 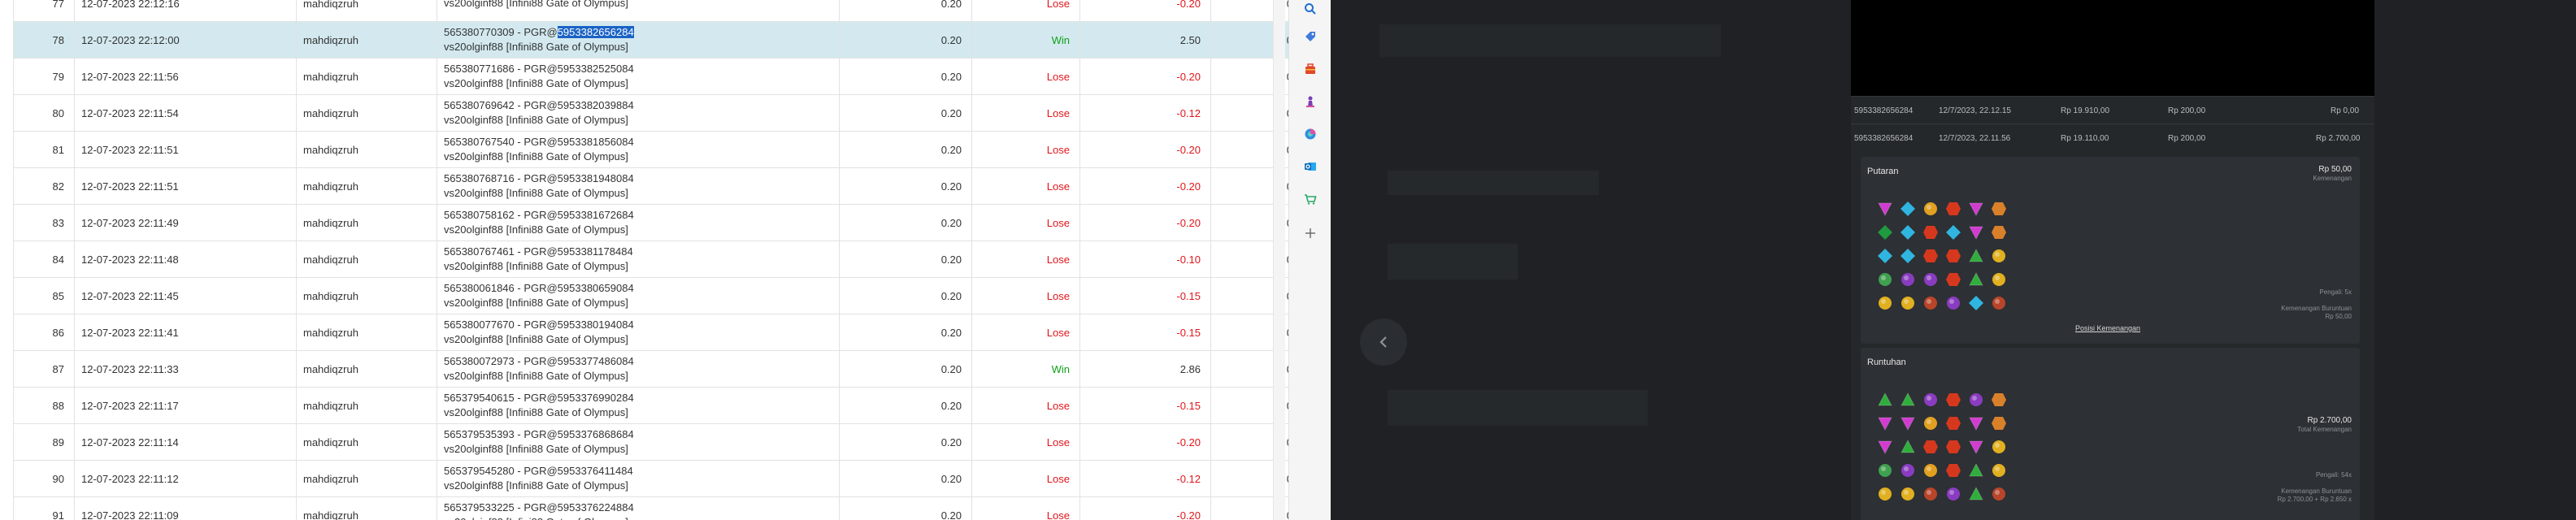 What do you see at coordinates (539, 69) in the screenshot?
I see `transaction-id: 565380771686 - PGR@5953382525084` at bounding box center [539, 69].